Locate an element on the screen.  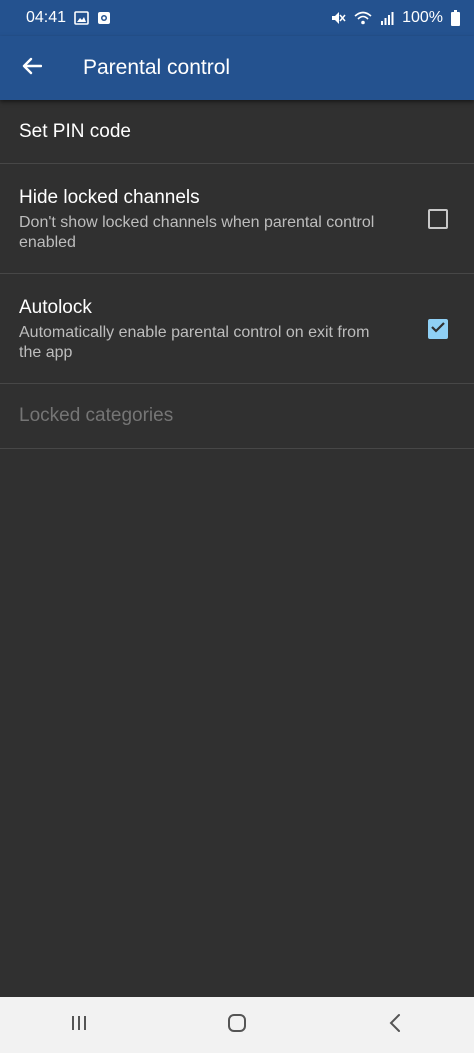
back-icon is located at coordinates (395, 1025).